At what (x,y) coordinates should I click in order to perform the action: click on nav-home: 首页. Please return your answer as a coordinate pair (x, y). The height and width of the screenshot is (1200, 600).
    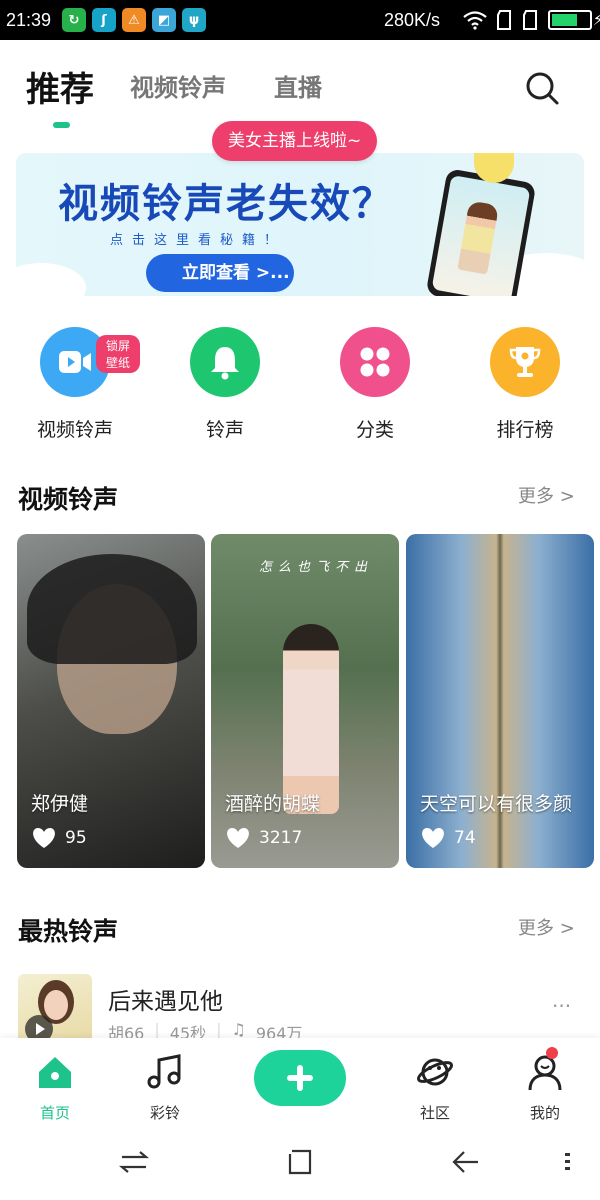
    Looking at the image, I should click on (55, 1087).